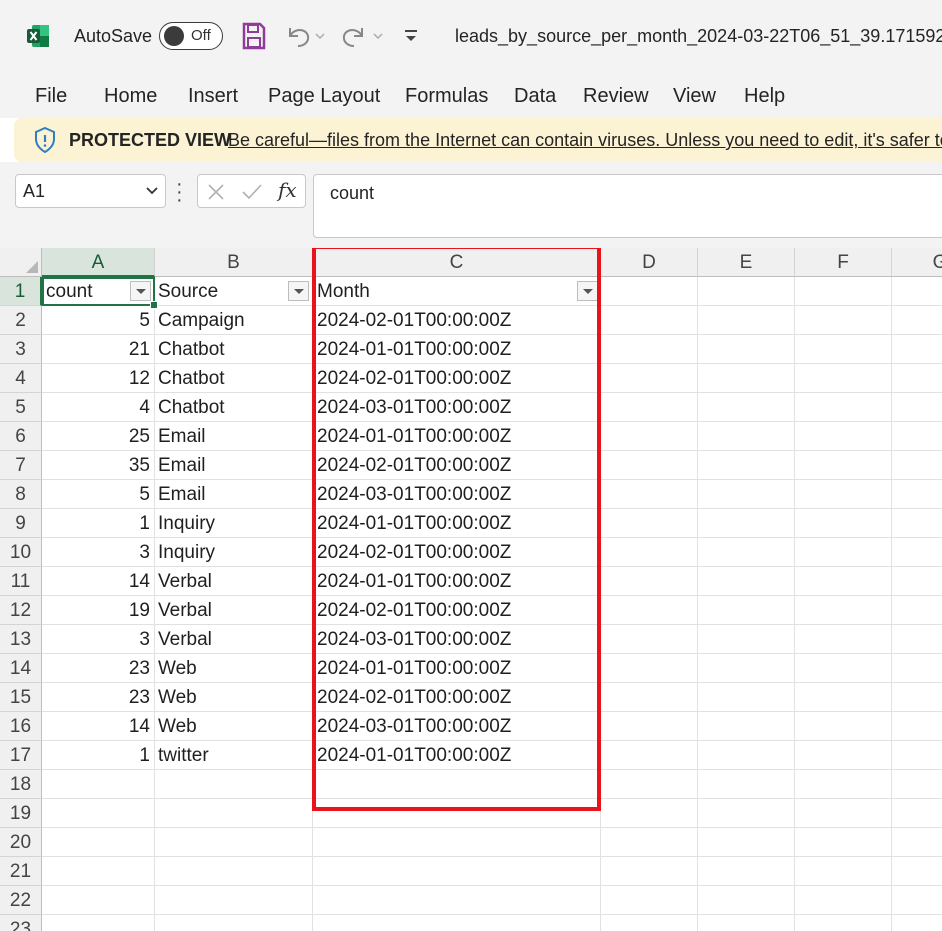 This screenshot has height=931, width=942. Describe the element at coordinates (51, 96) in the screenshot. I see `menu-file: File` at that location.